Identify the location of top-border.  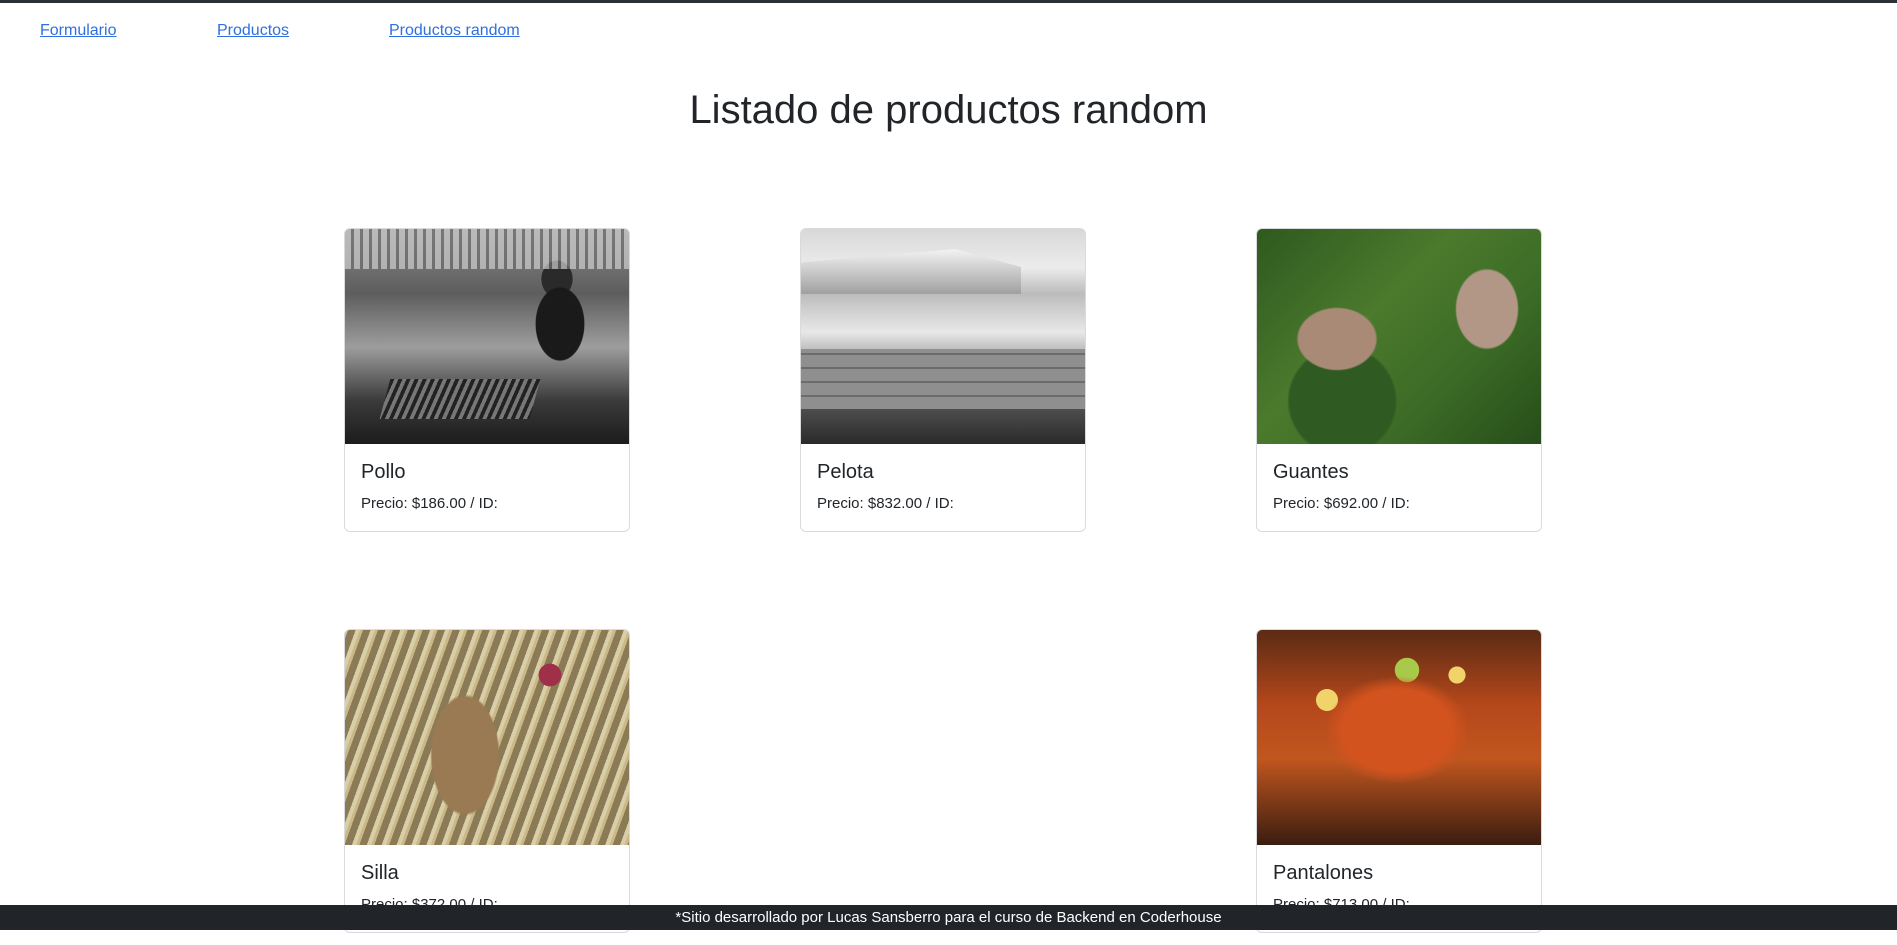
(948, 1).